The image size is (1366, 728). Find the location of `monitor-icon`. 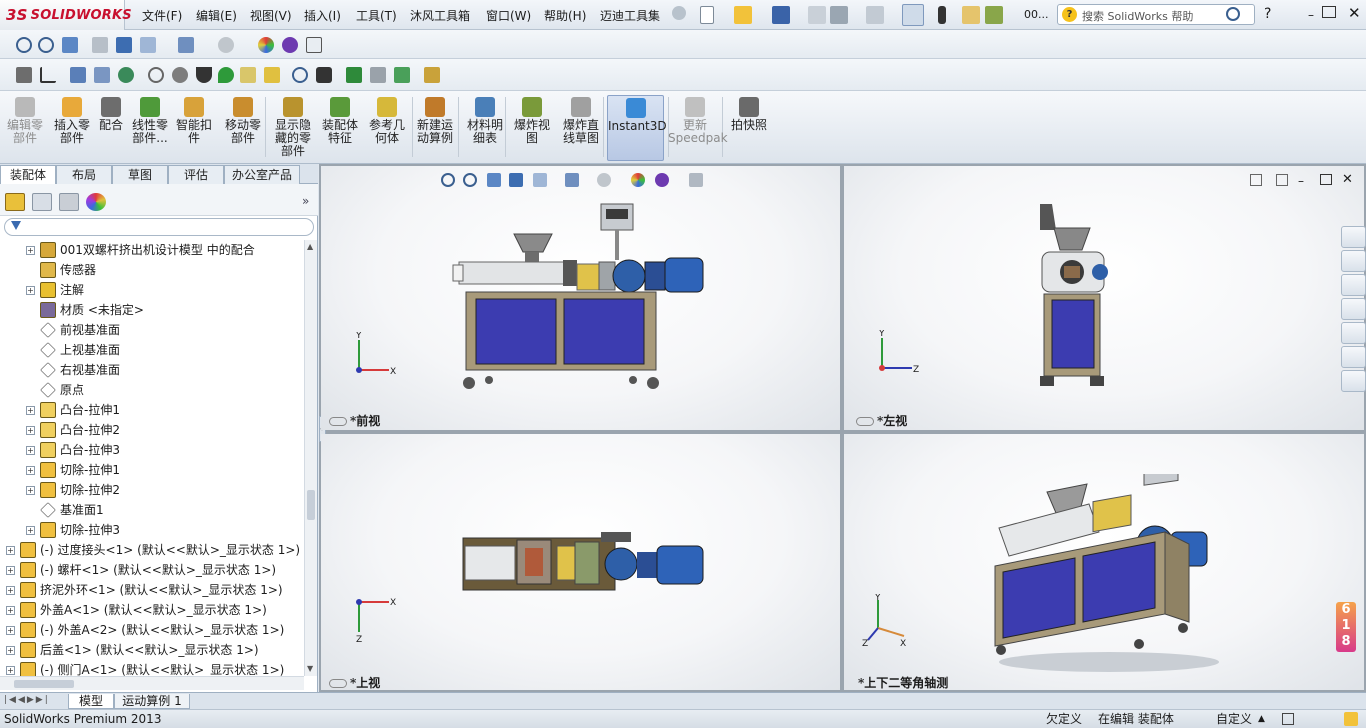

monitor-icon is located at coordinates (78, 75).